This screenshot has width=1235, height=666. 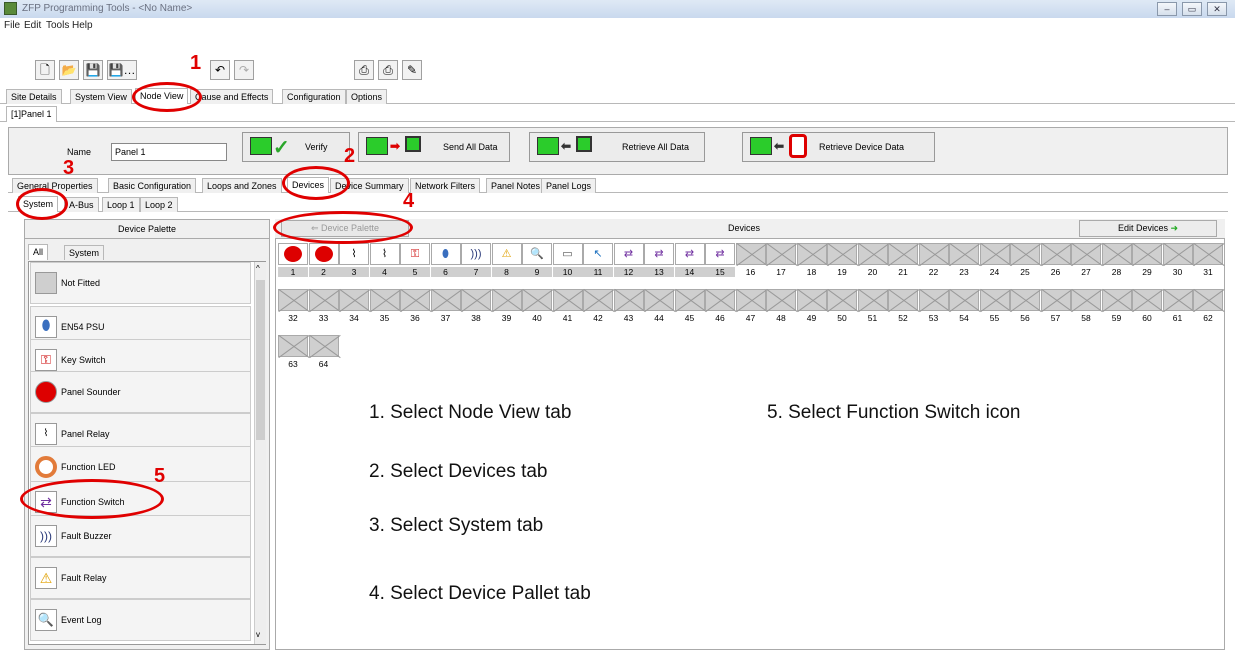 I want to click on tab-basic-configuration: Basic Configuration, so click(x=152, y=185).